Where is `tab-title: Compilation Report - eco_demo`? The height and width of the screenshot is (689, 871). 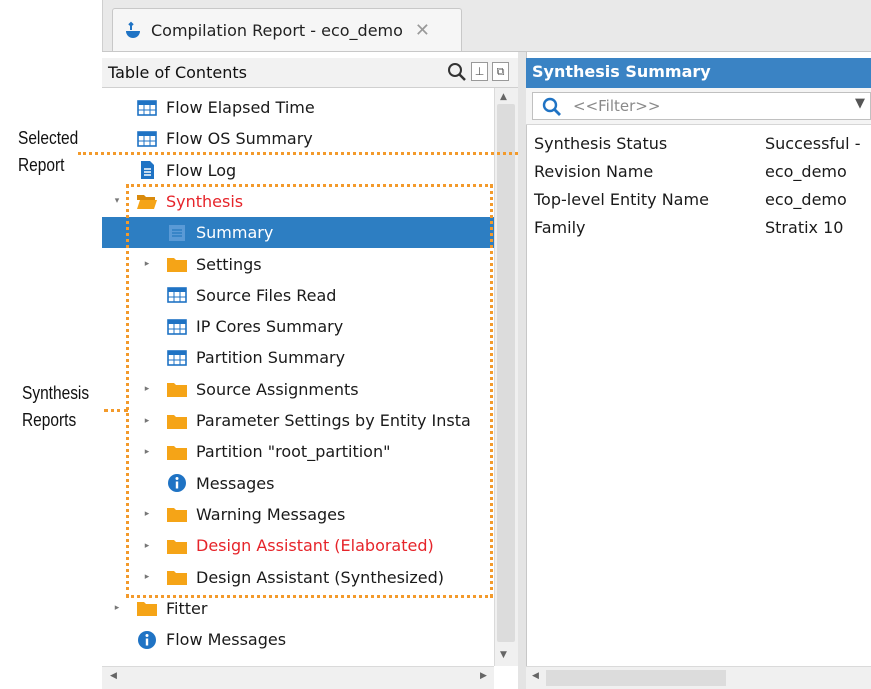
tab-title: Compilation Report - eco_demo is located at coordinates (277, 30).